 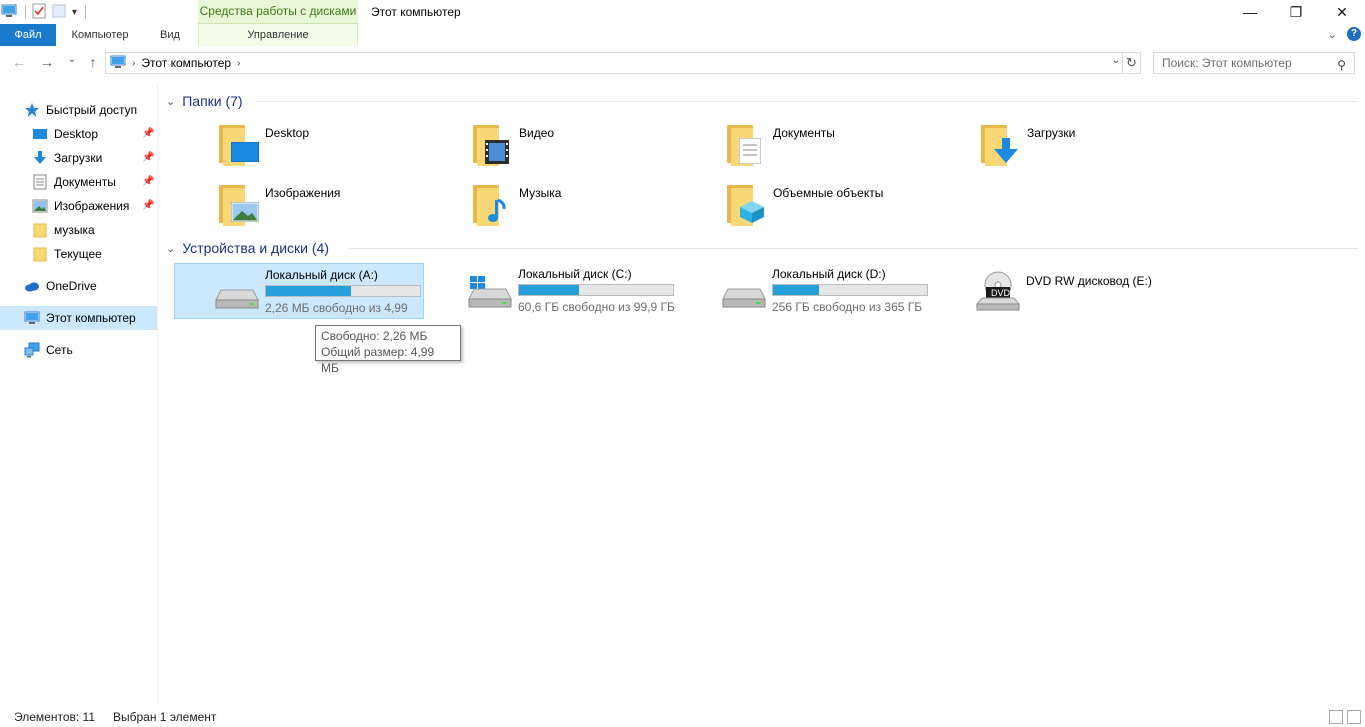 I want to click on large-icons-view-icon, so click(x=1354, y=717).